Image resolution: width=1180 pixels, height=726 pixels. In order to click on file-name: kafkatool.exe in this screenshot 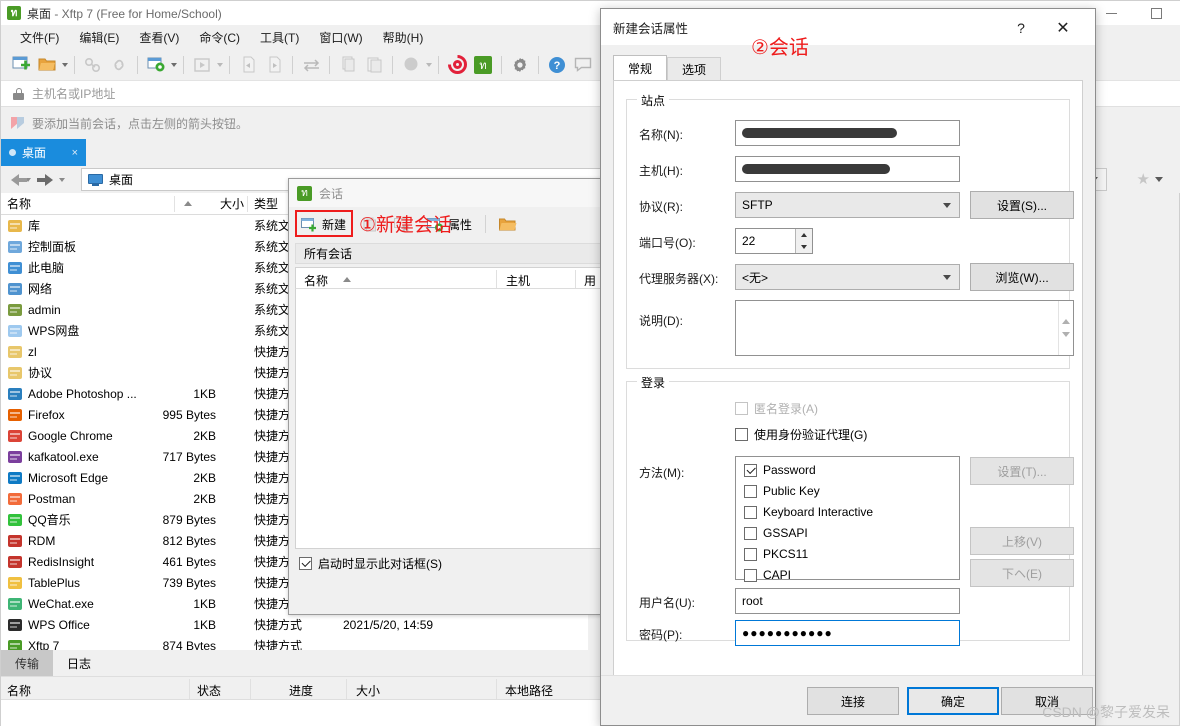, I will do `click(63, 456)`.